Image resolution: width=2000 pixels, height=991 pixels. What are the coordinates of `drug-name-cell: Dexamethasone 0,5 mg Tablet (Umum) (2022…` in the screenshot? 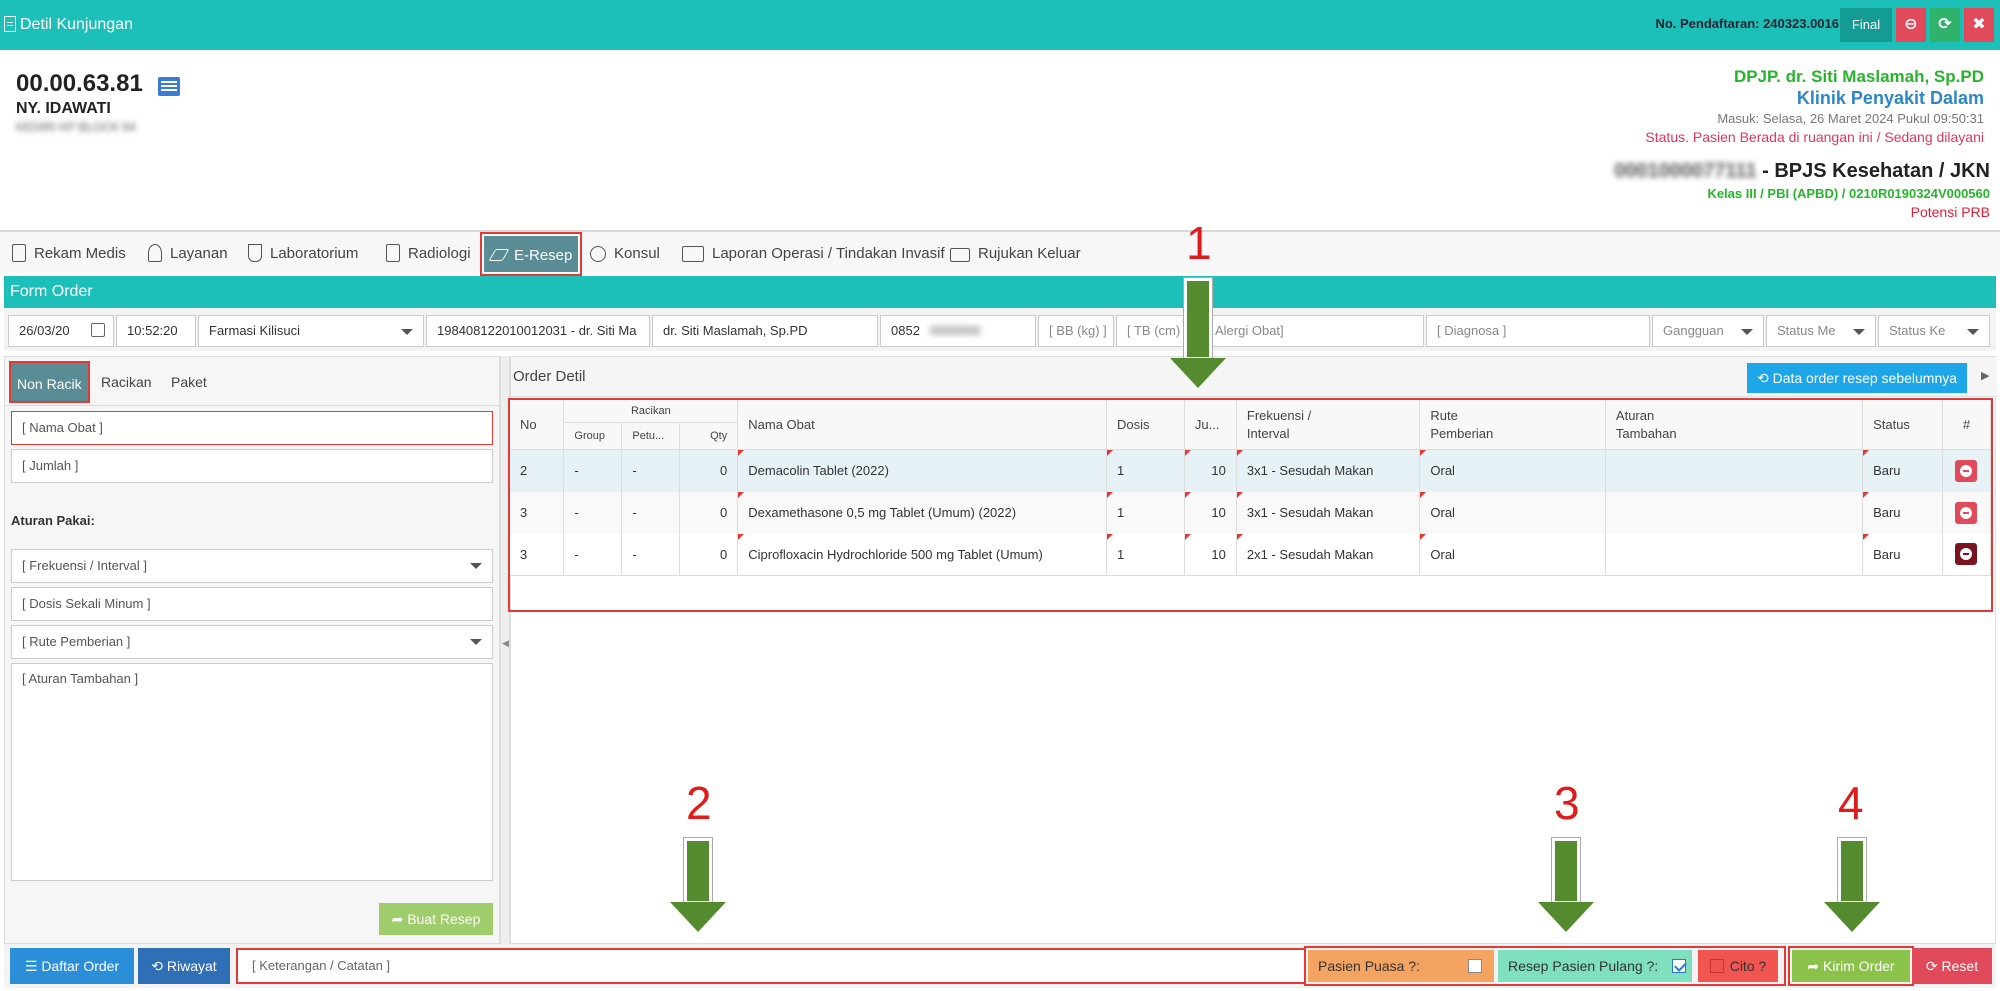 It's located at (922, 512).